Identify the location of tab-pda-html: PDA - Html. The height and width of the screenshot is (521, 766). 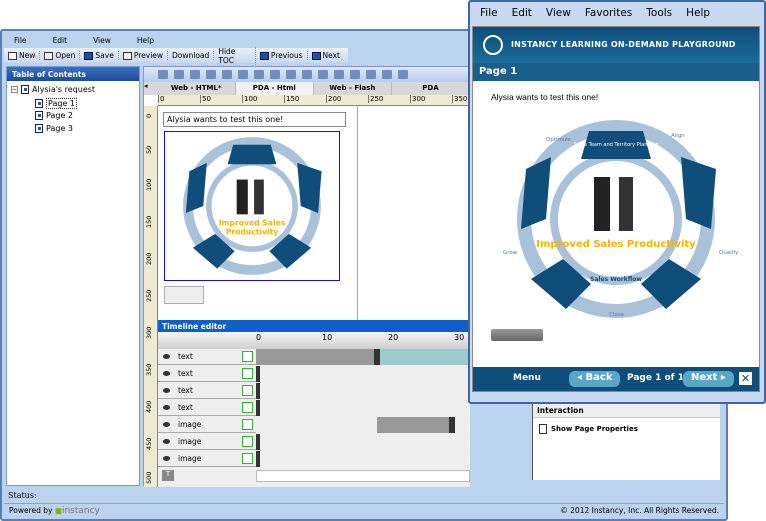
(274, 88).